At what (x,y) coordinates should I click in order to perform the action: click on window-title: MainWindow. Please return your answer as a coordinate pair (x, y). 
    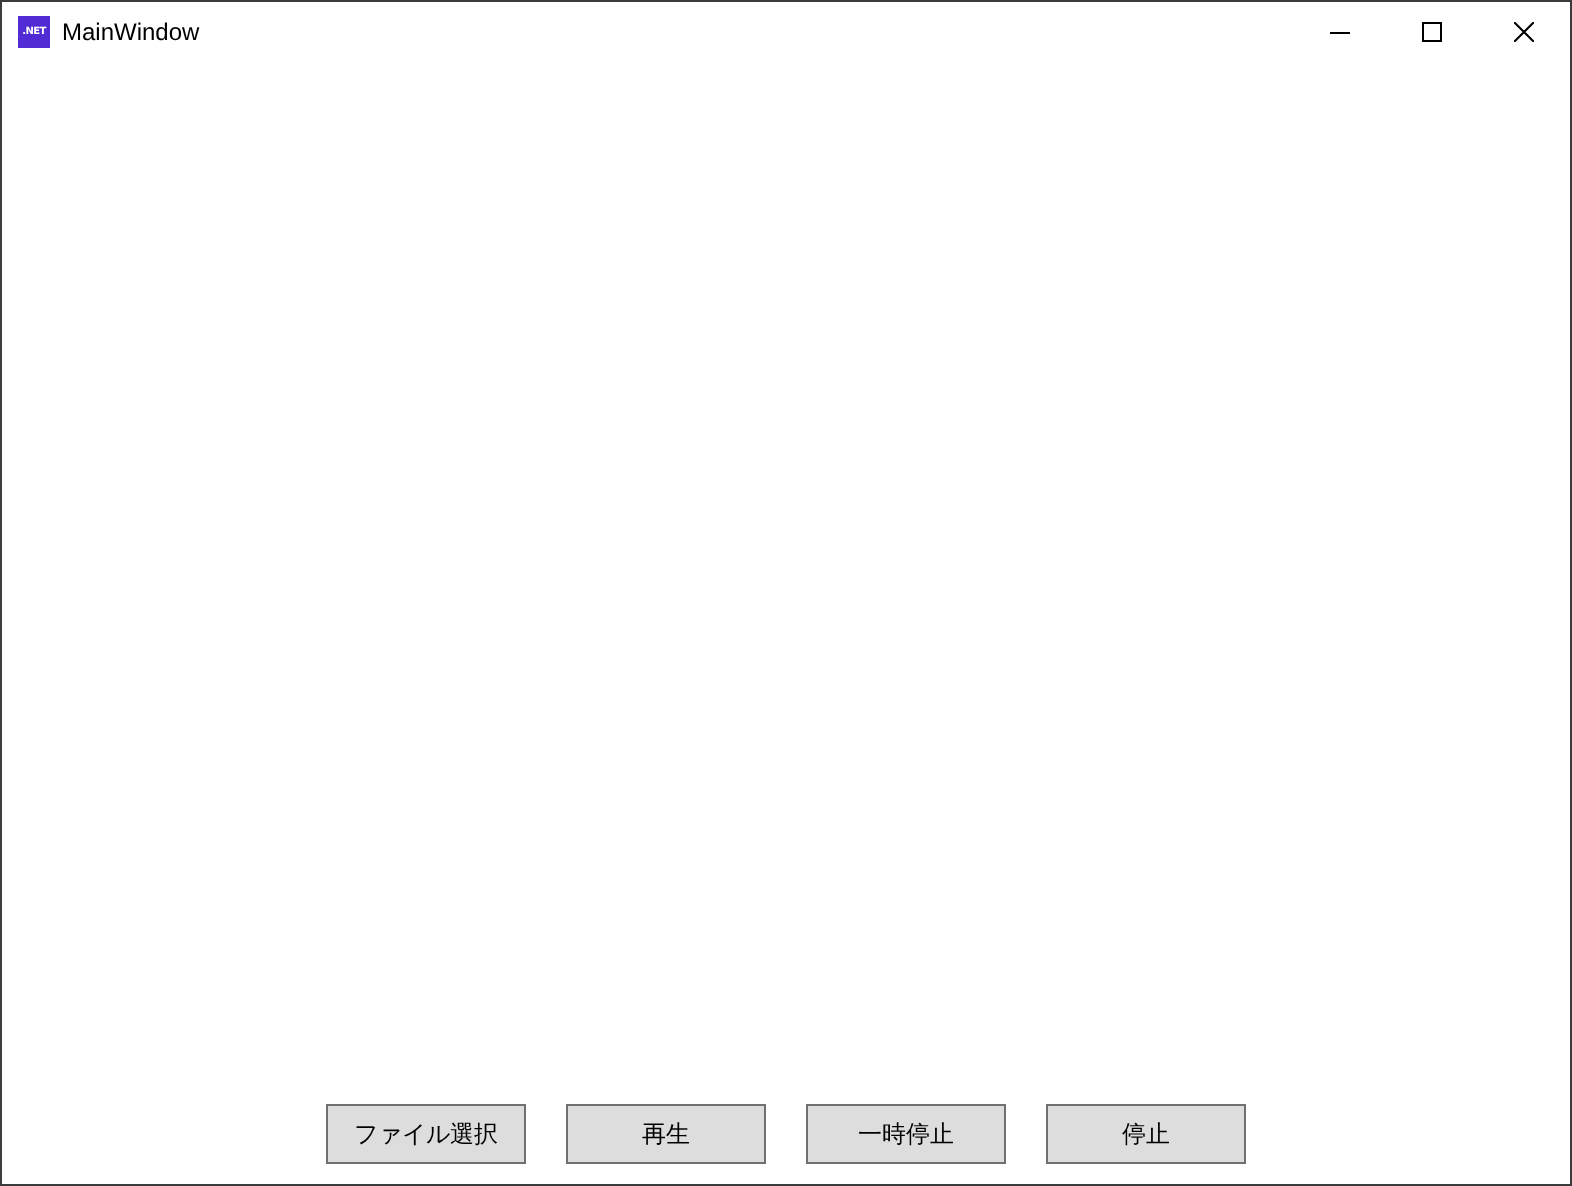
    Looking at the image, I should click on (132, 32).